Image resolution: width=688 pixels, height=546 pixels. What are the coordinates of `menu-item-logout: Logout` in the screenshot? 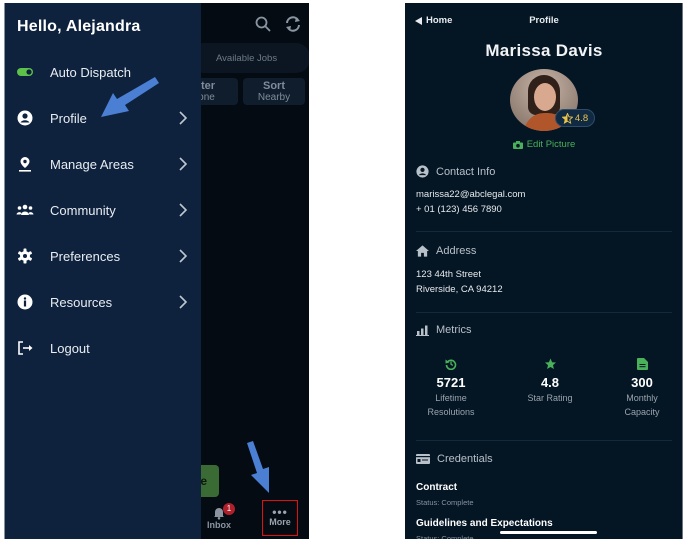 It's located at (103, 348).